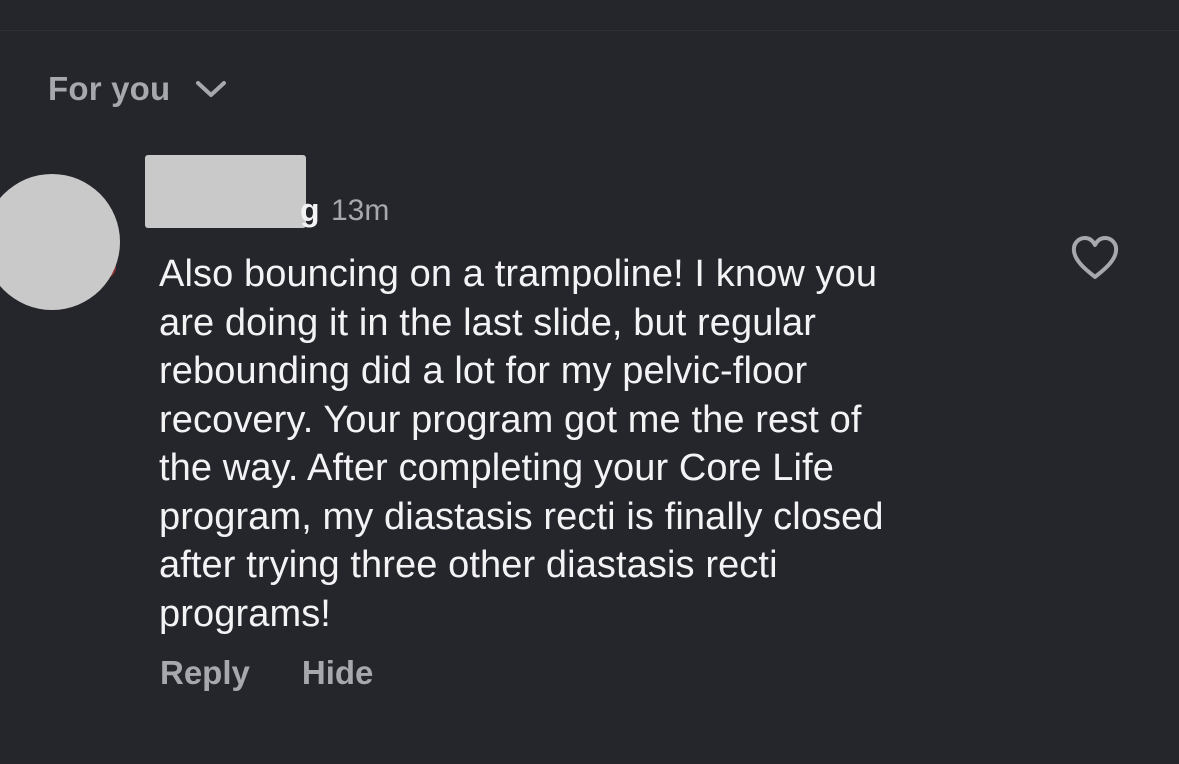 This screenshot has height=764, width=1179. I want to click on avatar-redaction, so click(60, 242).